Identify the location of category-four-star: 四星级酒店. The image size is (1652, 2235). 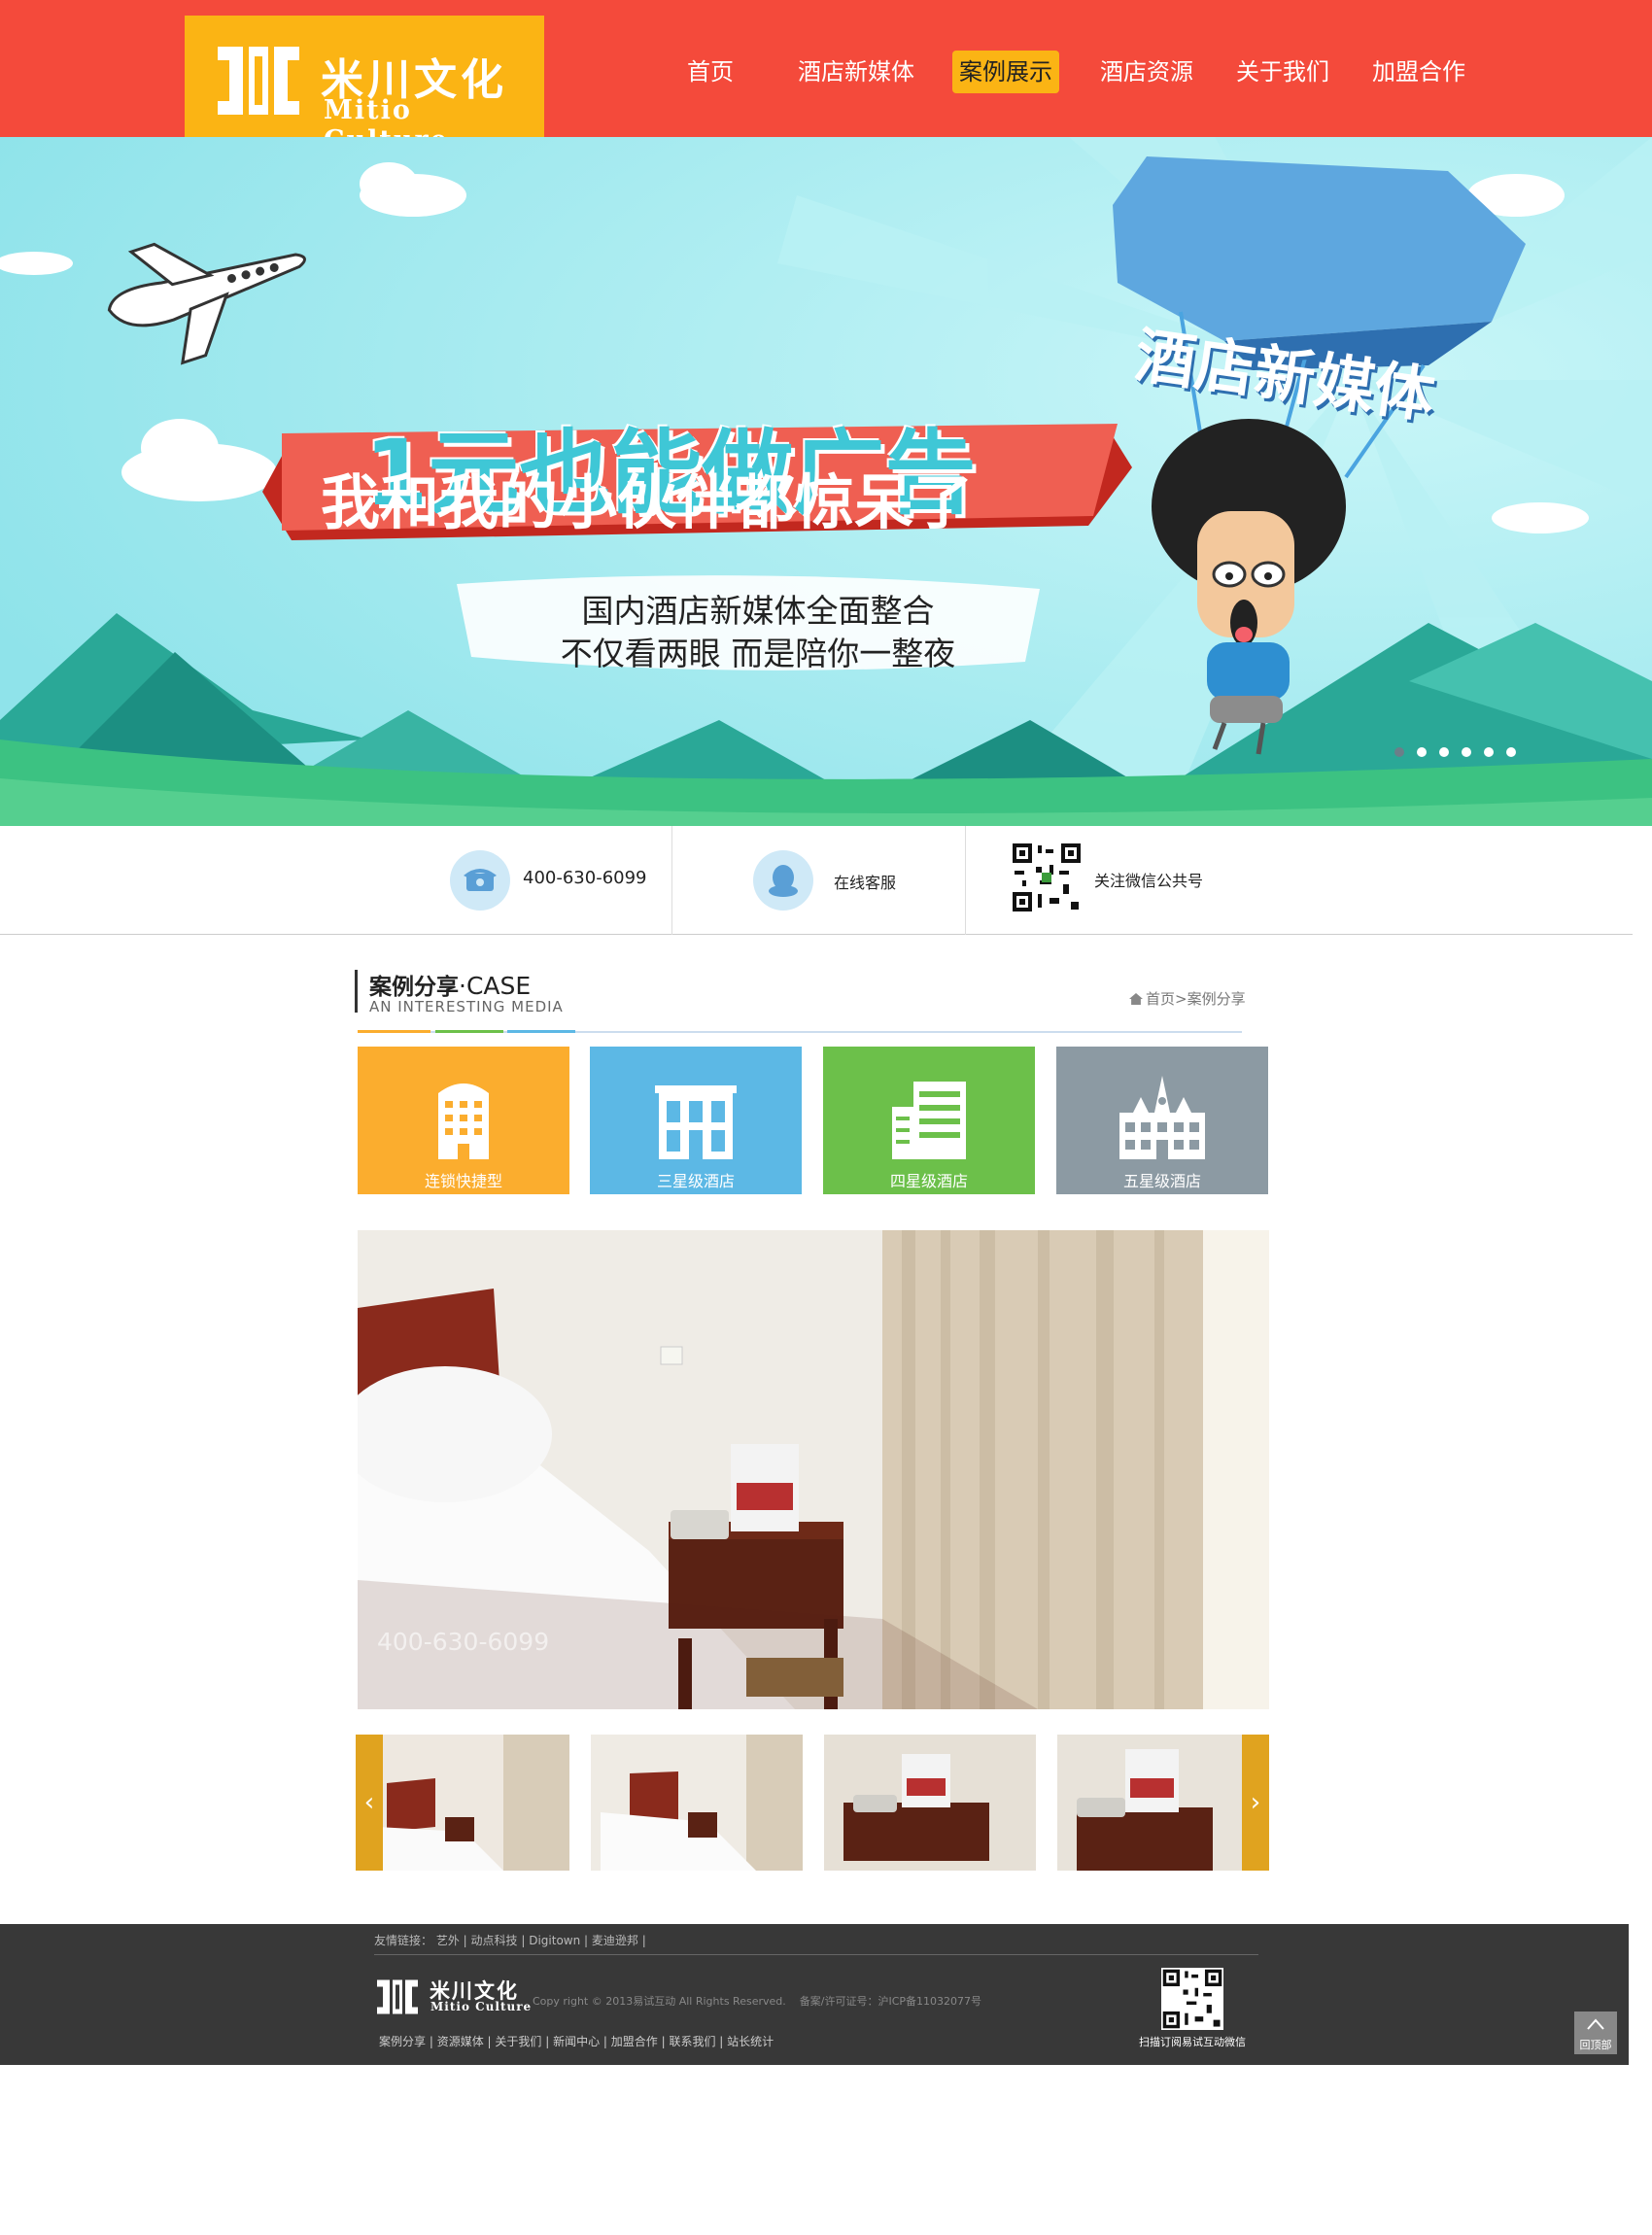
(929, 1120).